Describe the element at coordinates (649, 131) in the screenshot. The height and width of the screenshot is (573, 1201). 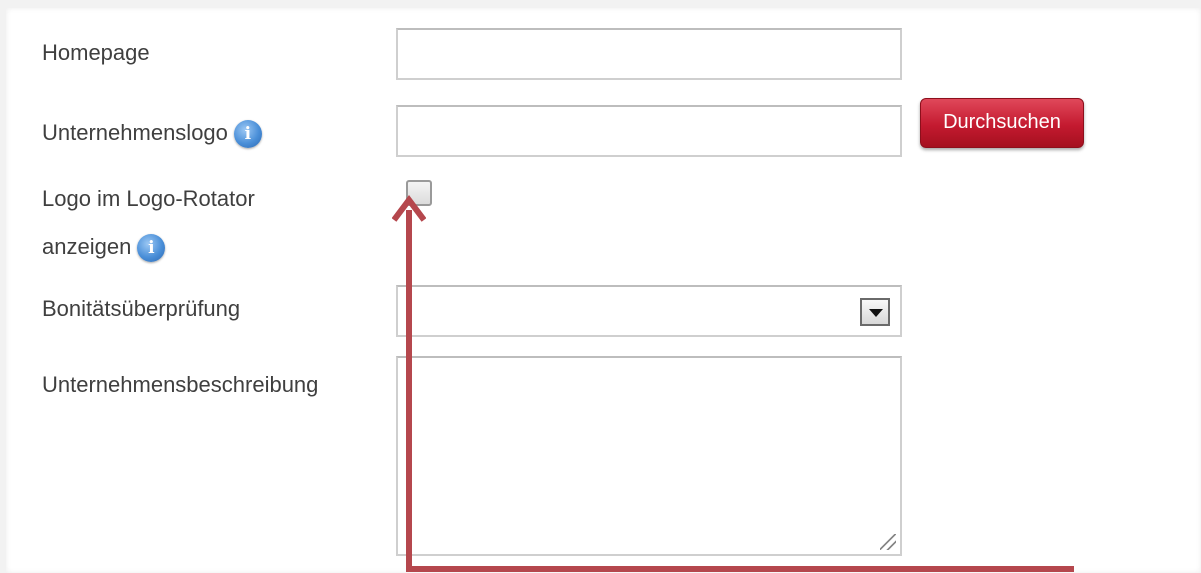
I see `company-logo-file-input` at that location.